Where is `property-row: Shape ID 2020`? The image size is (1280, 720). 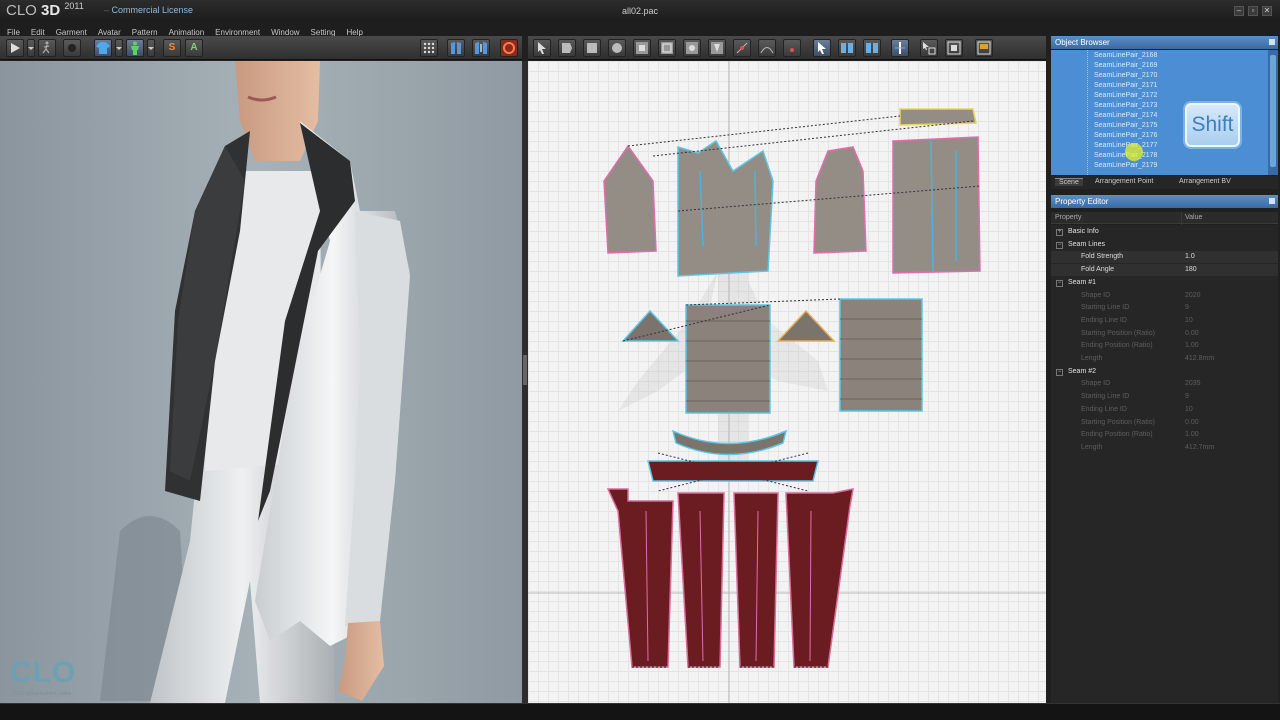
property-row: Shape ID 2020 is located at coordinates (1164, 296).